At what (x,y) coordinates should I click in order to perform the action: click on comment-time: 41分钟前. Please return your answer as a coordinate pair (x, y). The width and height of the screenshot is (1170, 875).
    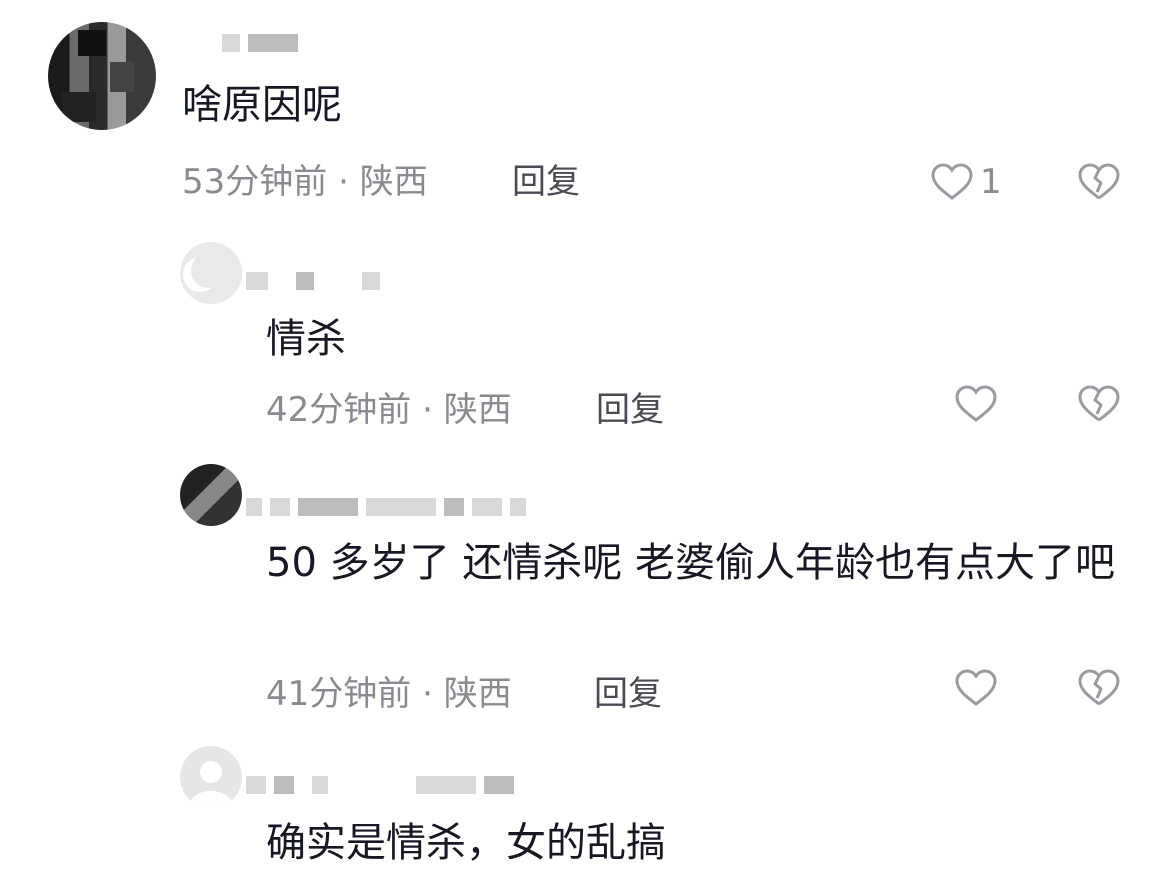
    Looking at the image, I should click on (339, 694).